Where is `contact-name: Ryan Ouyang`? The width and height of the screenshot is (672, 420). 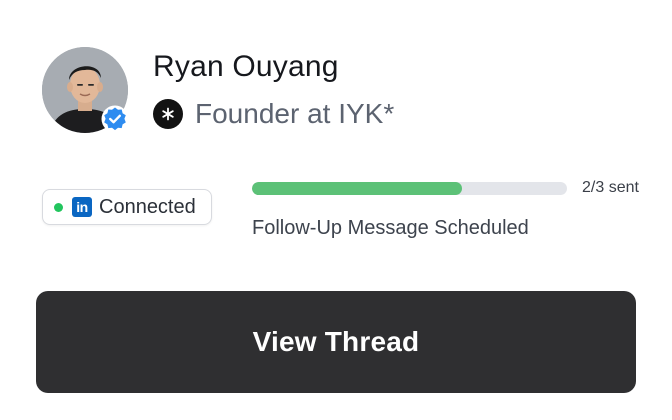
contact-name: Ryan Ouyang is located at coordinates (246, 66).